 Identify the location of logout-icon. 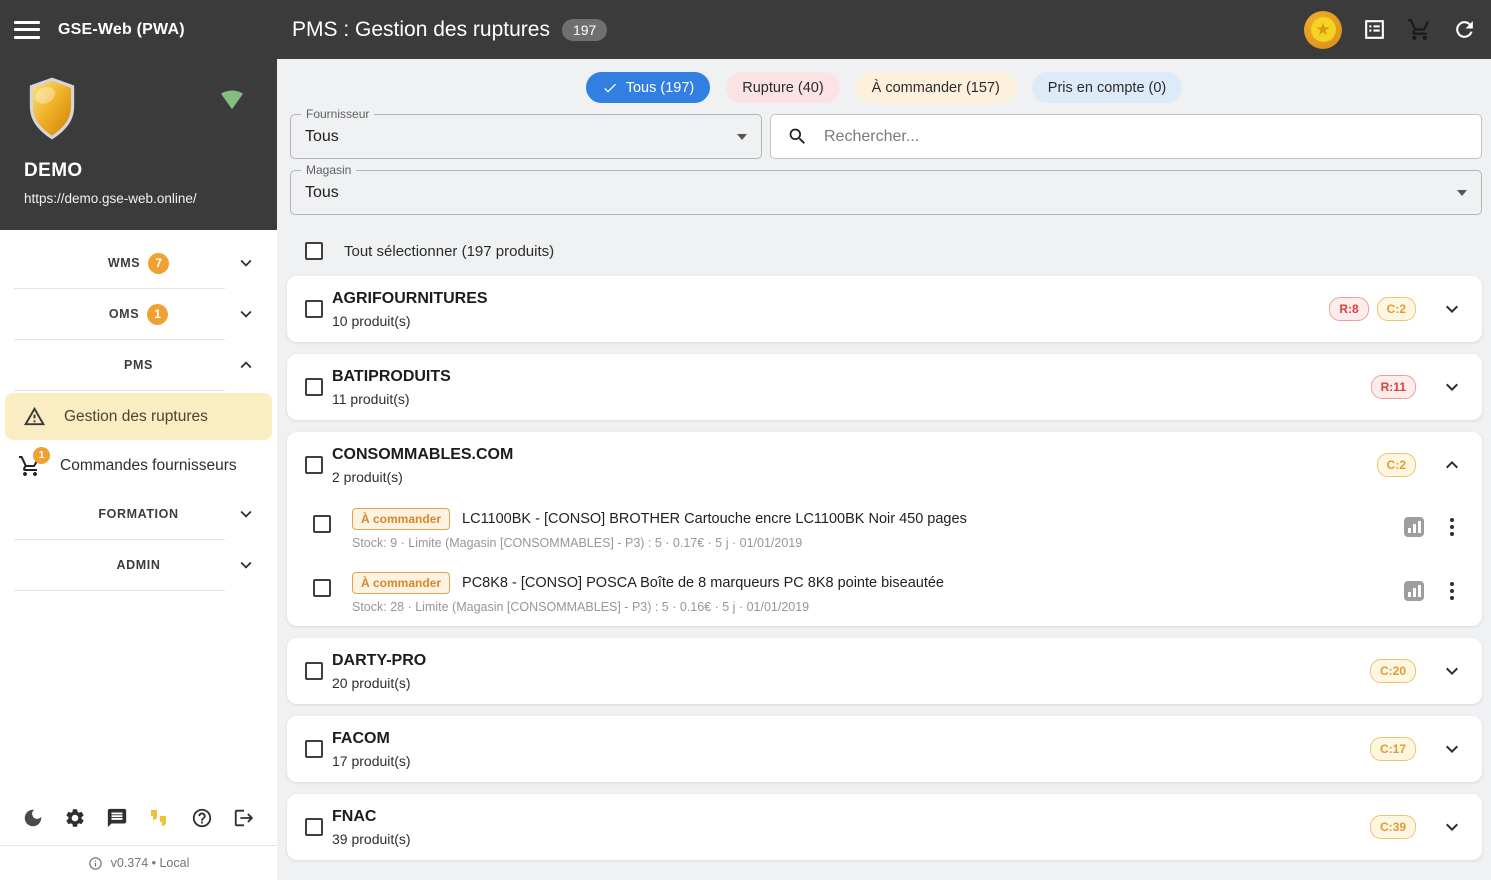
(244, 818).